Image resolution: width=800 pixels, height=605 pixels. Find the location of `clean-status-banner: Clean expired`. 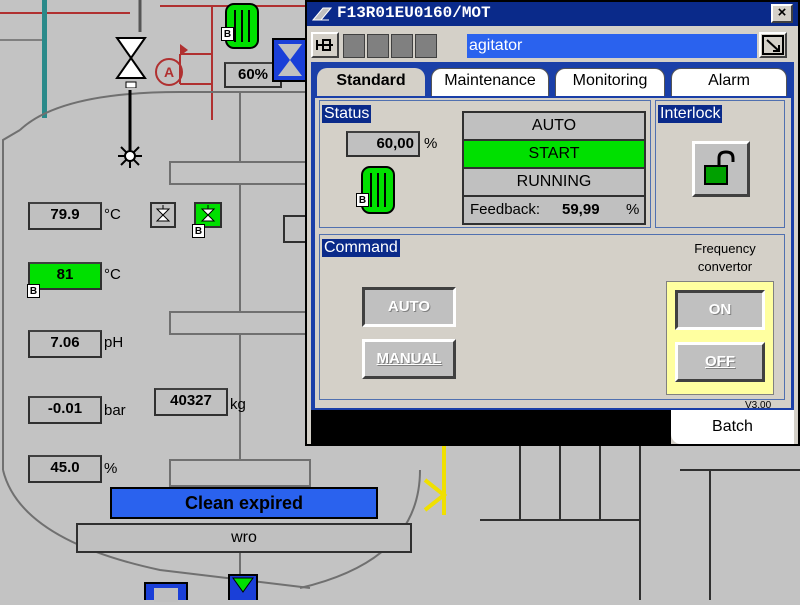

clean-status-banner: Clean expired is located at coordinates (244, 503).